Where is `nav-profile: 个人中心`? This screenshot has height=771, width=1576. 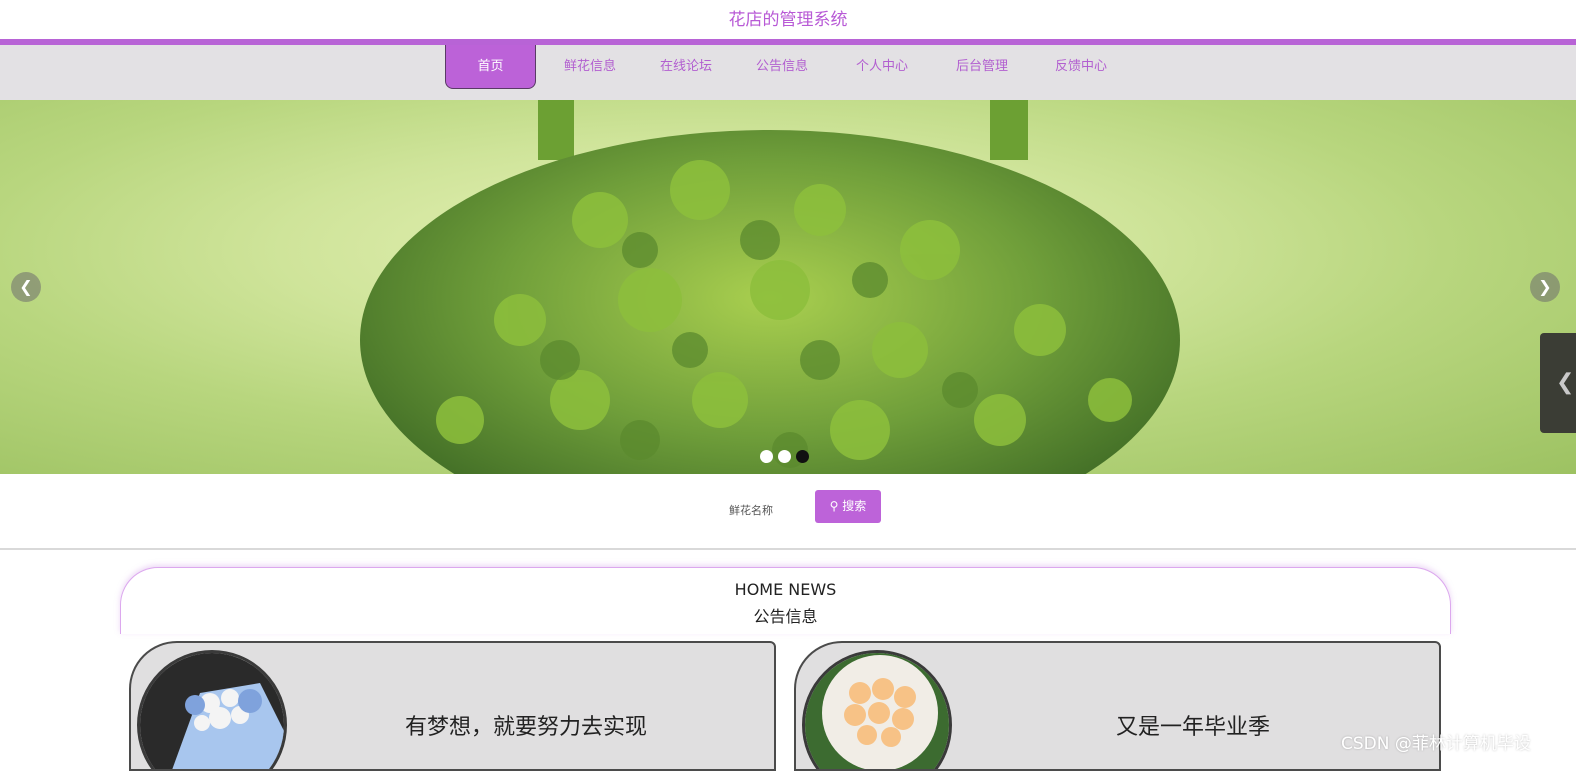 nav-profile: 个人中心 is located at coordinates (882, 67).